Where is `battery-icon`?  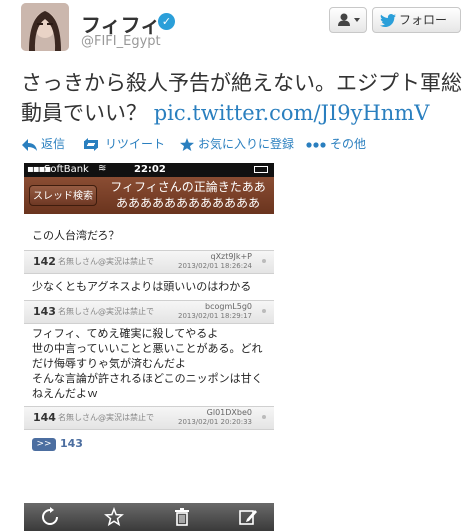
battery-icon is located at coordinates (261, 169).